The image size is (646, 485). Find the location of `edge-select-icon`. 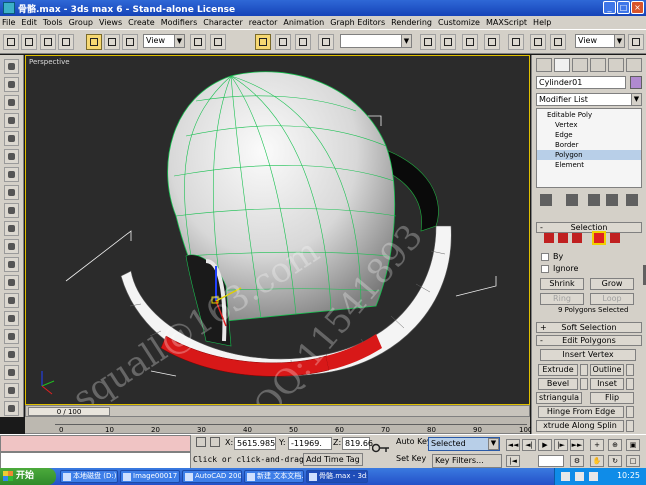

edge-select-icon is located at coordinates (563, 238).